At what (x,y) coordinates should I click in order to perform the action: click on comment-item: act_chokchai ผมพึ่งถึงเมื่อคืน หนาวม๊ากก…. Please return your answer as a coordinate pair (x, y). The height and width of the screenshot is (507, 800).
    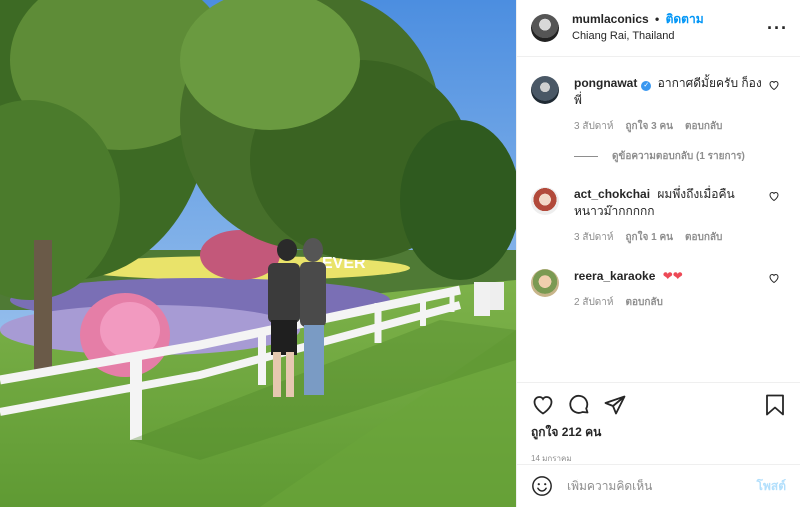
    Looking at the image, I should click on (658, 216).